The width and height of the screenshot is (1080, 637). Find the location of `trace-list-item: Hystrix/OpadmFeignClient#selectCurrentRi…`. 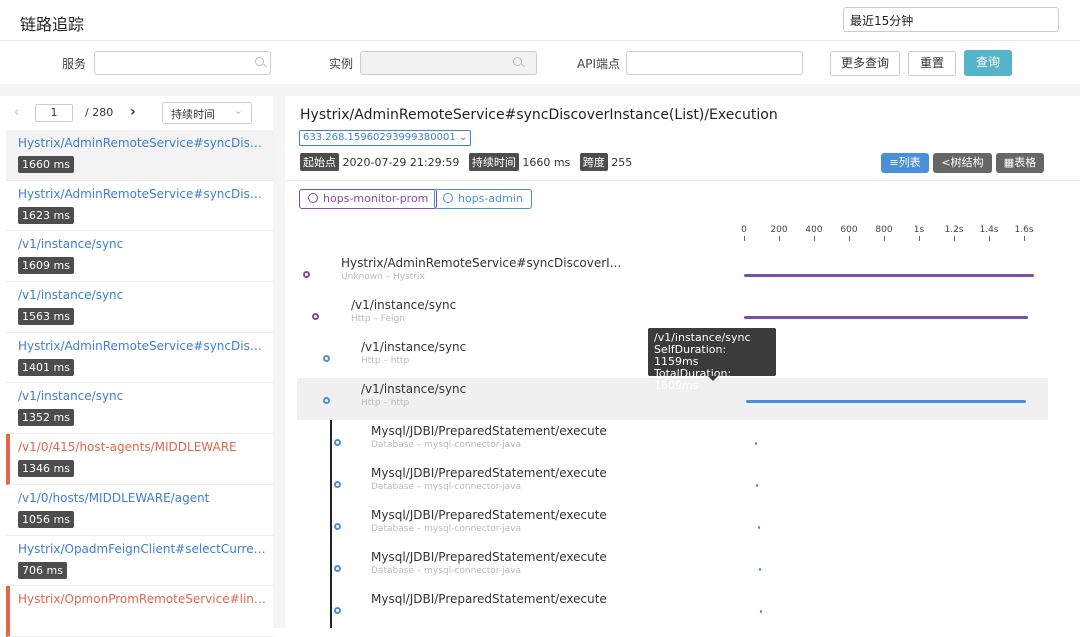

trace-list-item: Hystrix/OpadmFeignClient#selectCurrentRi… is located at coordinates (139, 561).